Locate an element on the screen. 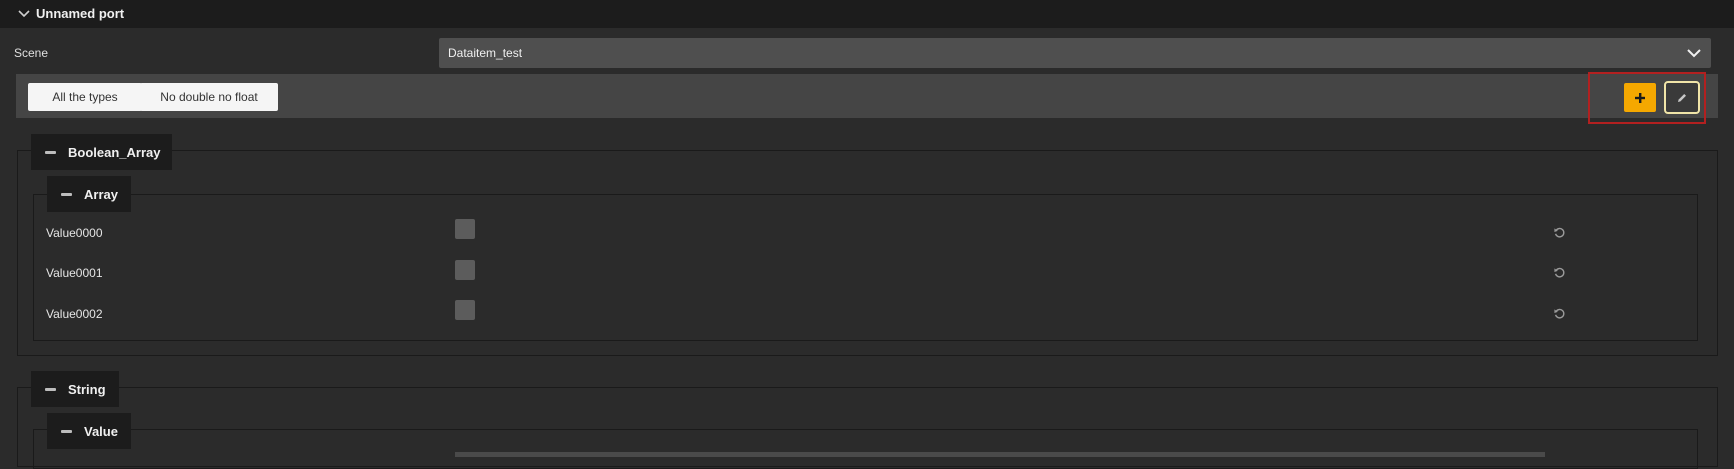 This screenshot has height=469, width=1734. value-header: Value is located at coordinates (89, 431).